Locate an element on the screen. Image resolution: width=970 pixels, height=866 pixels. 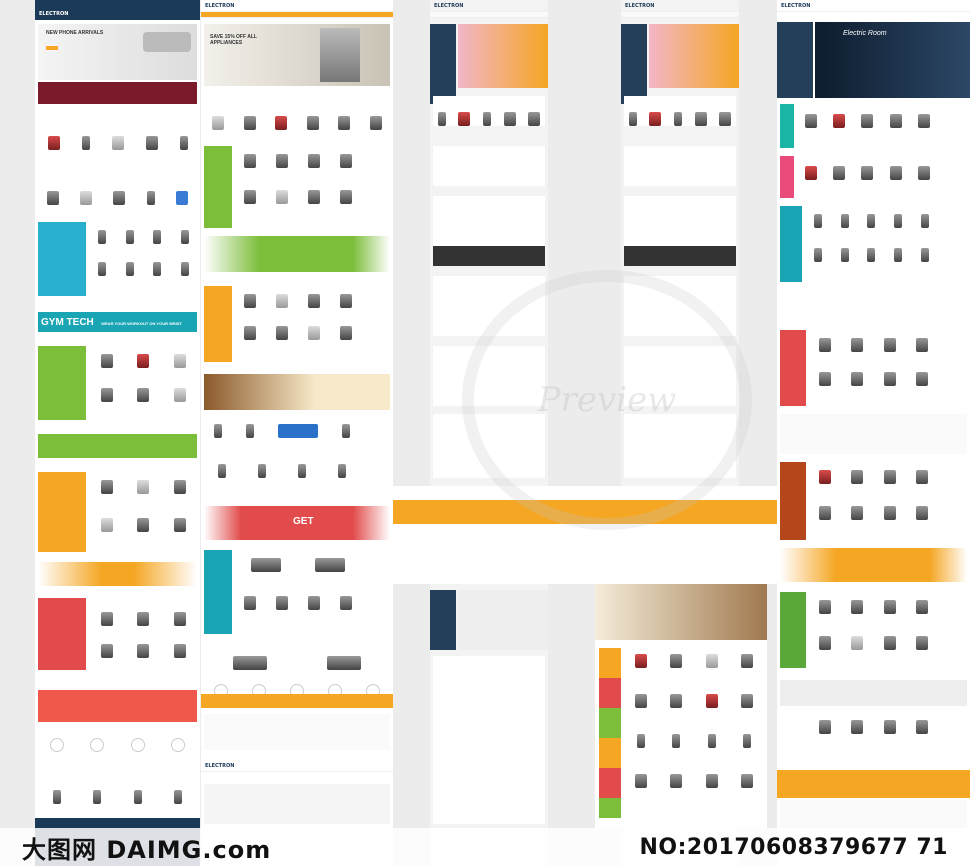
section-green is located at coordinates (873, 630).